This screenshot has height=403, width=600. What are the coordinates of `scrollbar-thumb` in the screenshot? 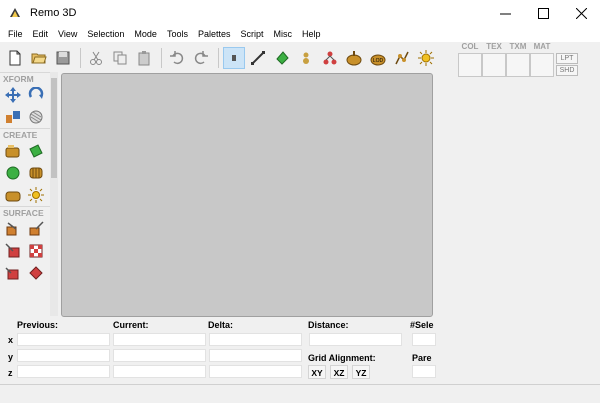 It's located at (54, 128).